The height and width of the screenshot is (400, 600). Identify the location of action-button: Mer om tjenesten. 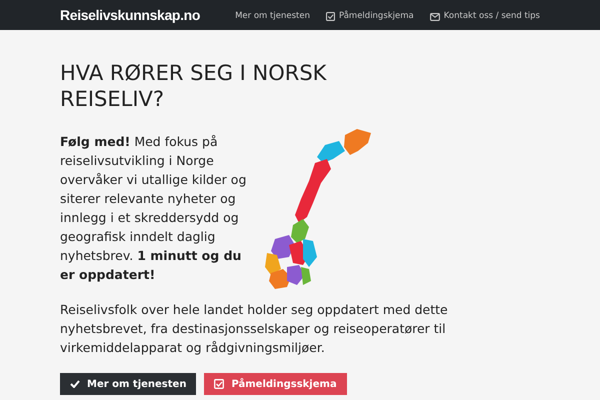
(128, 384).